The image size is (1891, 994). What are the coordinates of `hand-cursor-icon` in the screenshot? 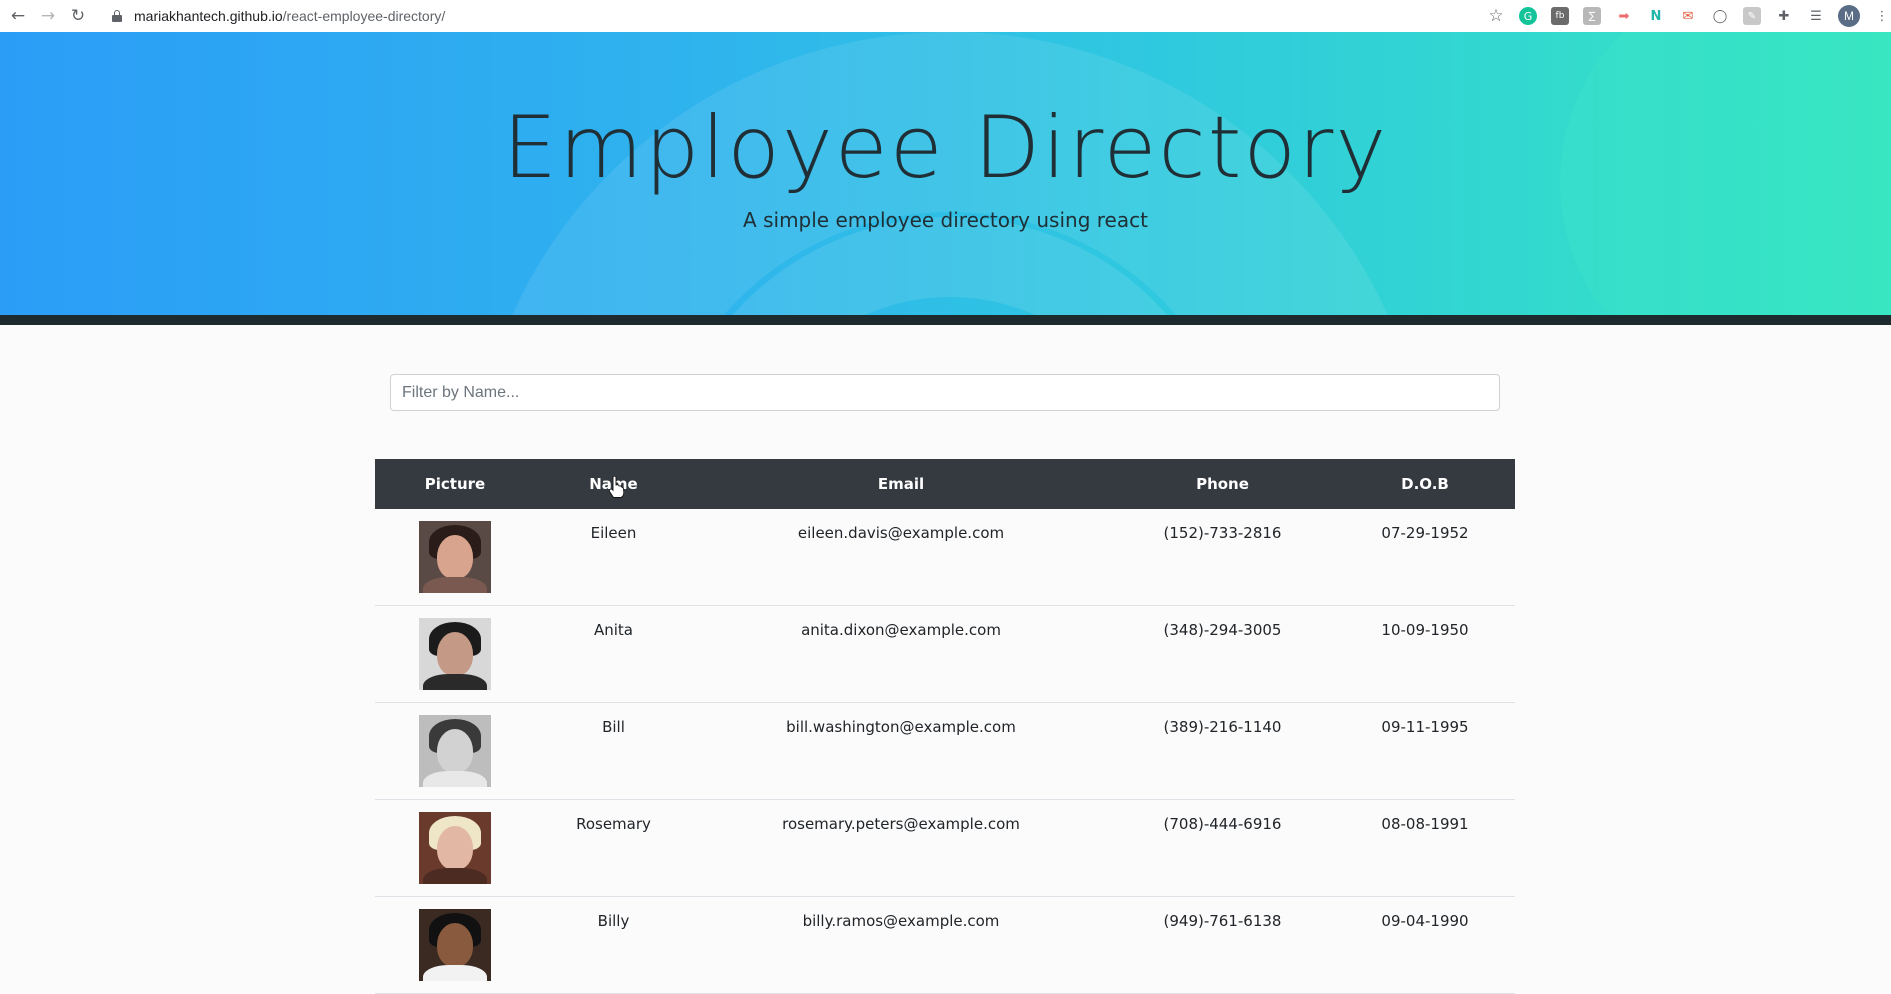 It's located at (616, 487).